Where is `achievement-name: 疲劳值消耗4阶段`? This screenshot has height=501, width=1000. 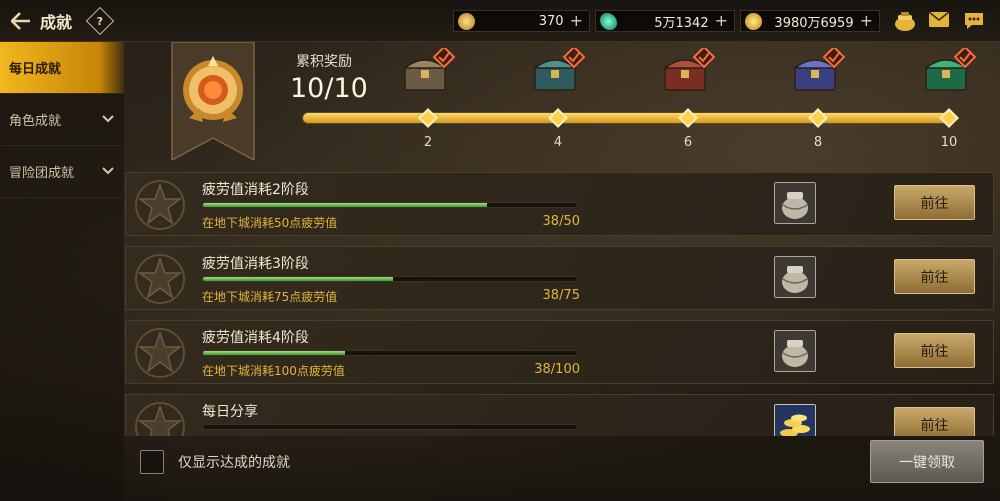
achievement-name: 疲劳值消耗4阶段 is located at coordinates (255, 338).